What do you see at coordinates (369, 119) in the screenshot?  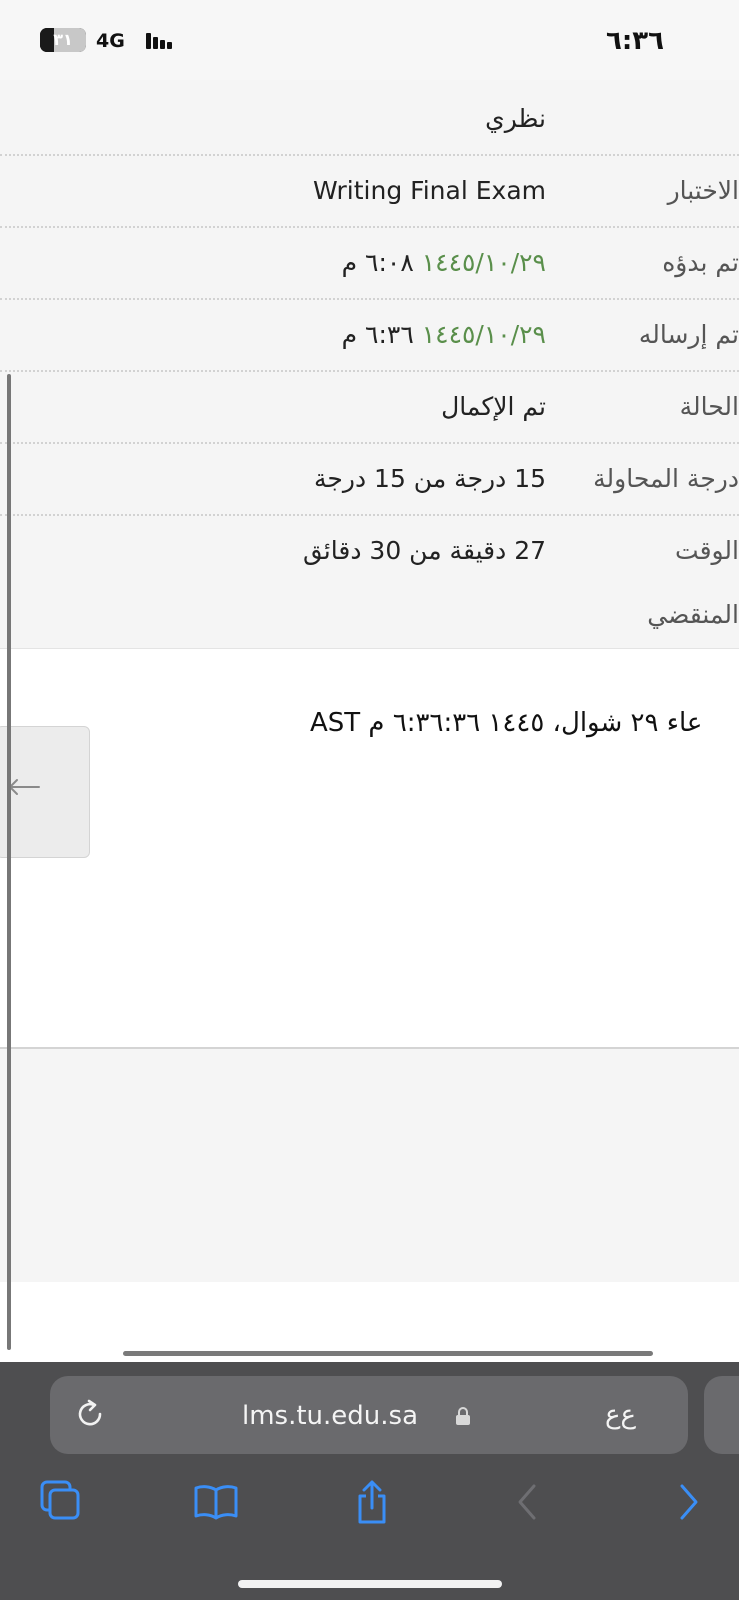 I see `summary-row-type: نظري` at bounding box center [369, 119].